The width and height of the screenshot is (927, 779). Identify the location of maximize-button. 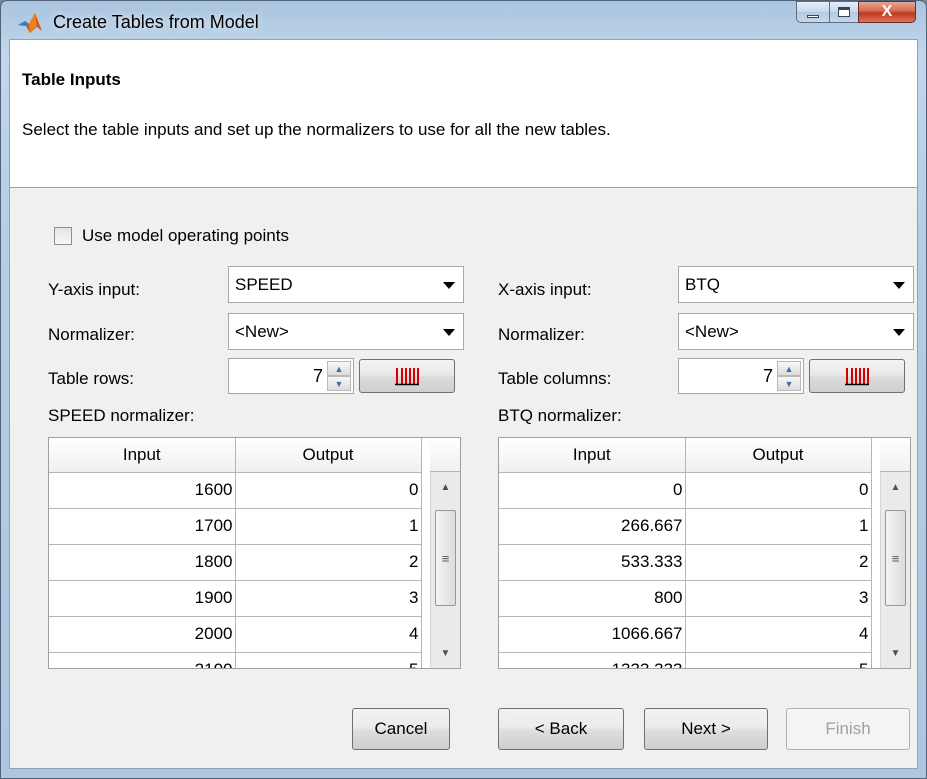
(844, 12).